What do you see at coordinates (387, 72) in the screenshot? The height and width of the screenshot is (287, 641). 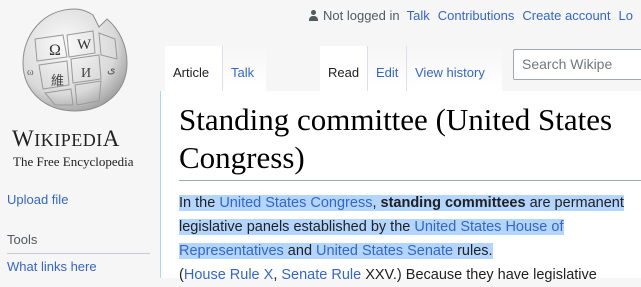 I see `tab-edit-label: Edit` at bounding box center [387, 72].